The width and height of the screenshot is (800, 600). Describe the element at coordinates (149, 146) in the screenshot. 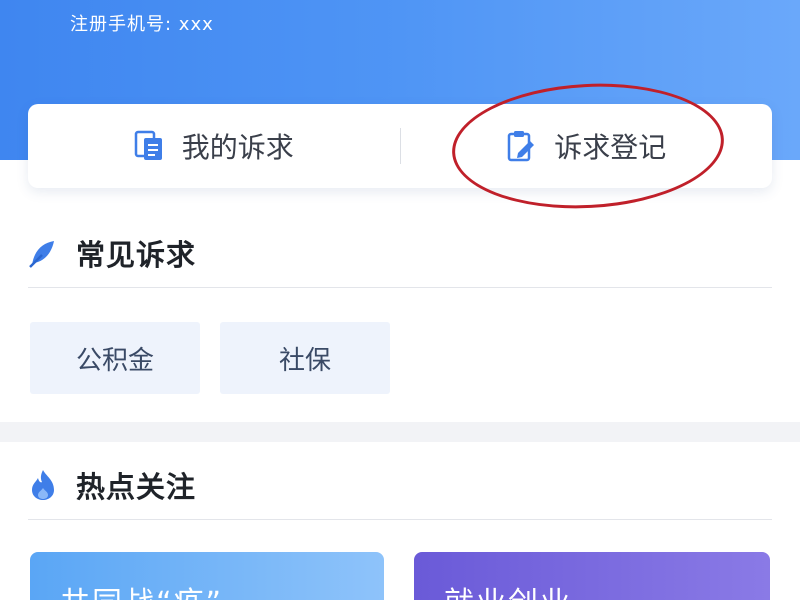

I see `document-icon` at that location.